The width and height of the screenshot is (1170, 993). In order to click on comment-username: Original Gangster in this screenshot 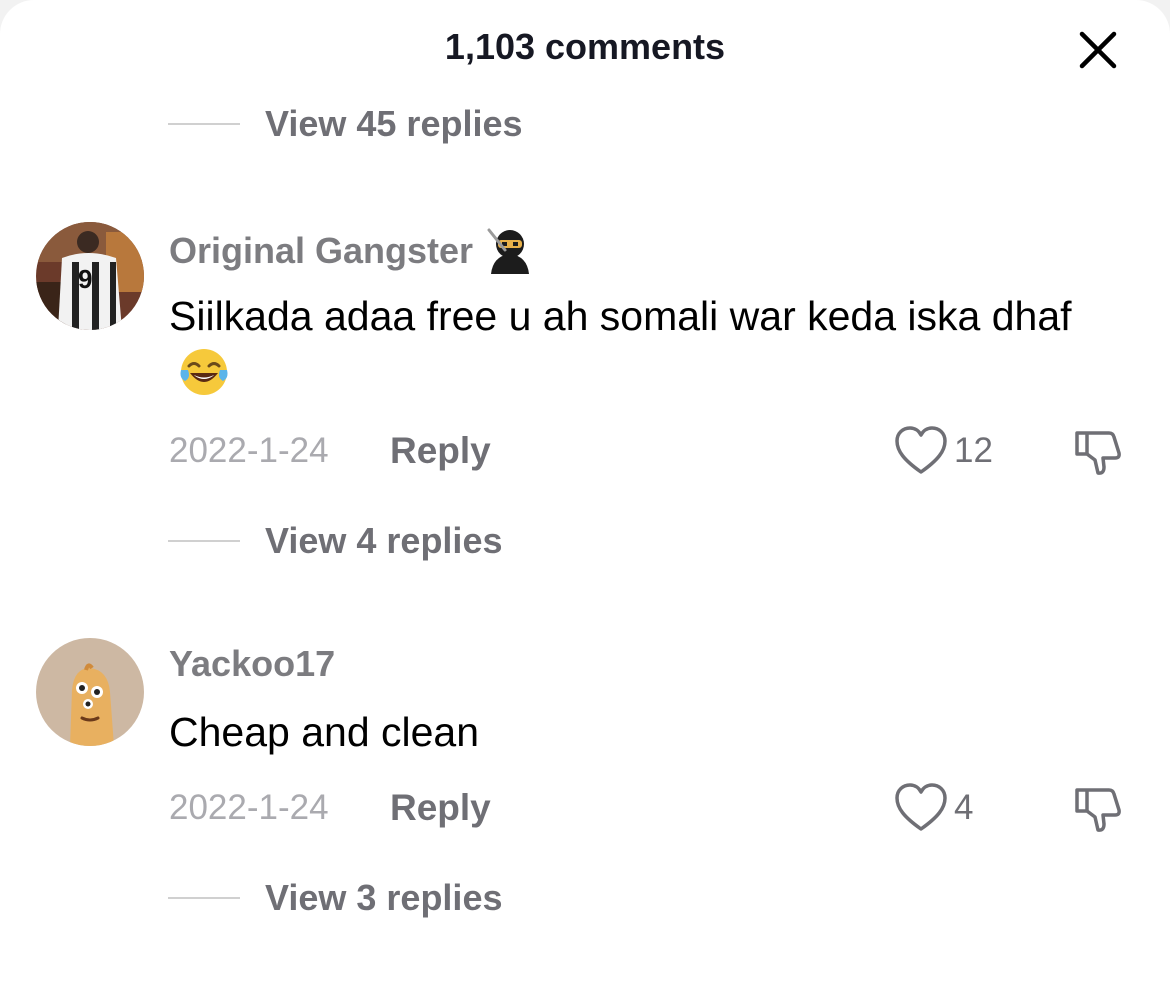, I will do `click(352, 251)`.